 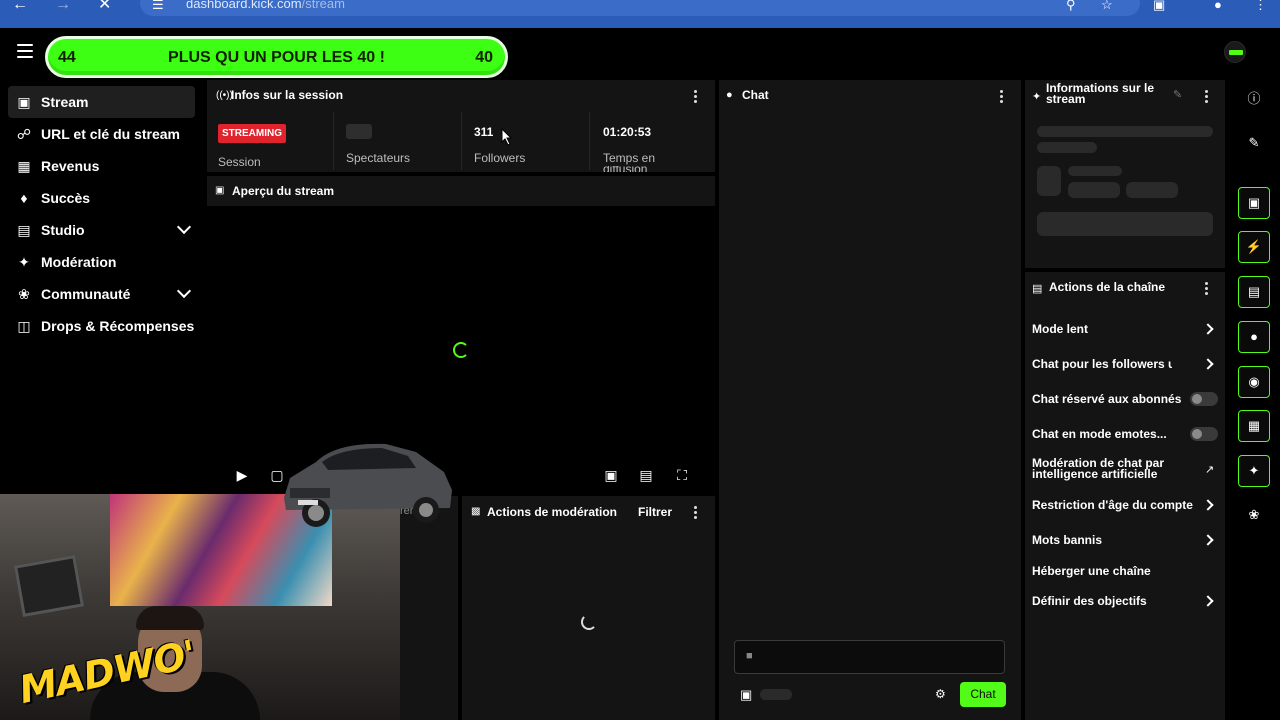 What do you see at coordinates (1254, 426) in the screenshot?
I see `layout-icon: ▦` at bounding box center [1254, 426].